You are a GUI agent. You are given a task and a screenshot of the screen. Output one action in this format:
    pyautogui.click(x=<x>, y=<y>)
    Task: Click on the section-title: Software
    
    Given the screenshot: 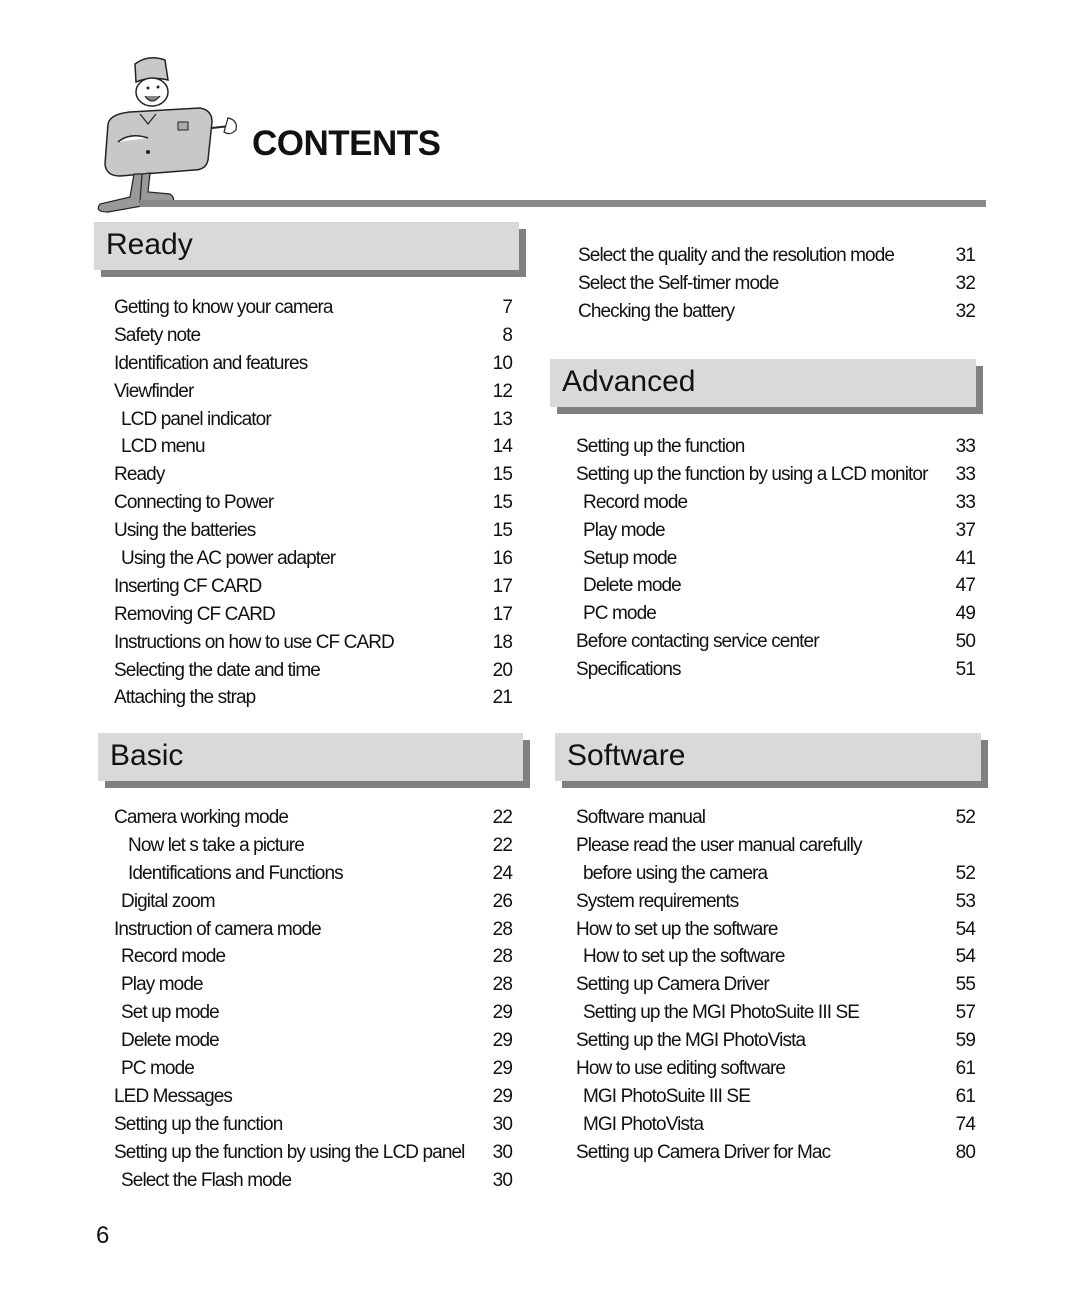 What is the action you would take?
    pyautogui.click(x=626, y=755)
    